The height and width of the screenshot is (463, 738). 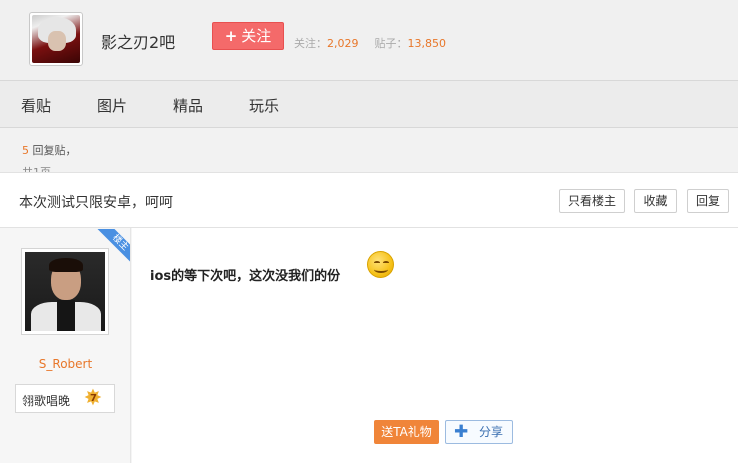 I want to click on page-info: 共1页, so click(x=36, y=168).